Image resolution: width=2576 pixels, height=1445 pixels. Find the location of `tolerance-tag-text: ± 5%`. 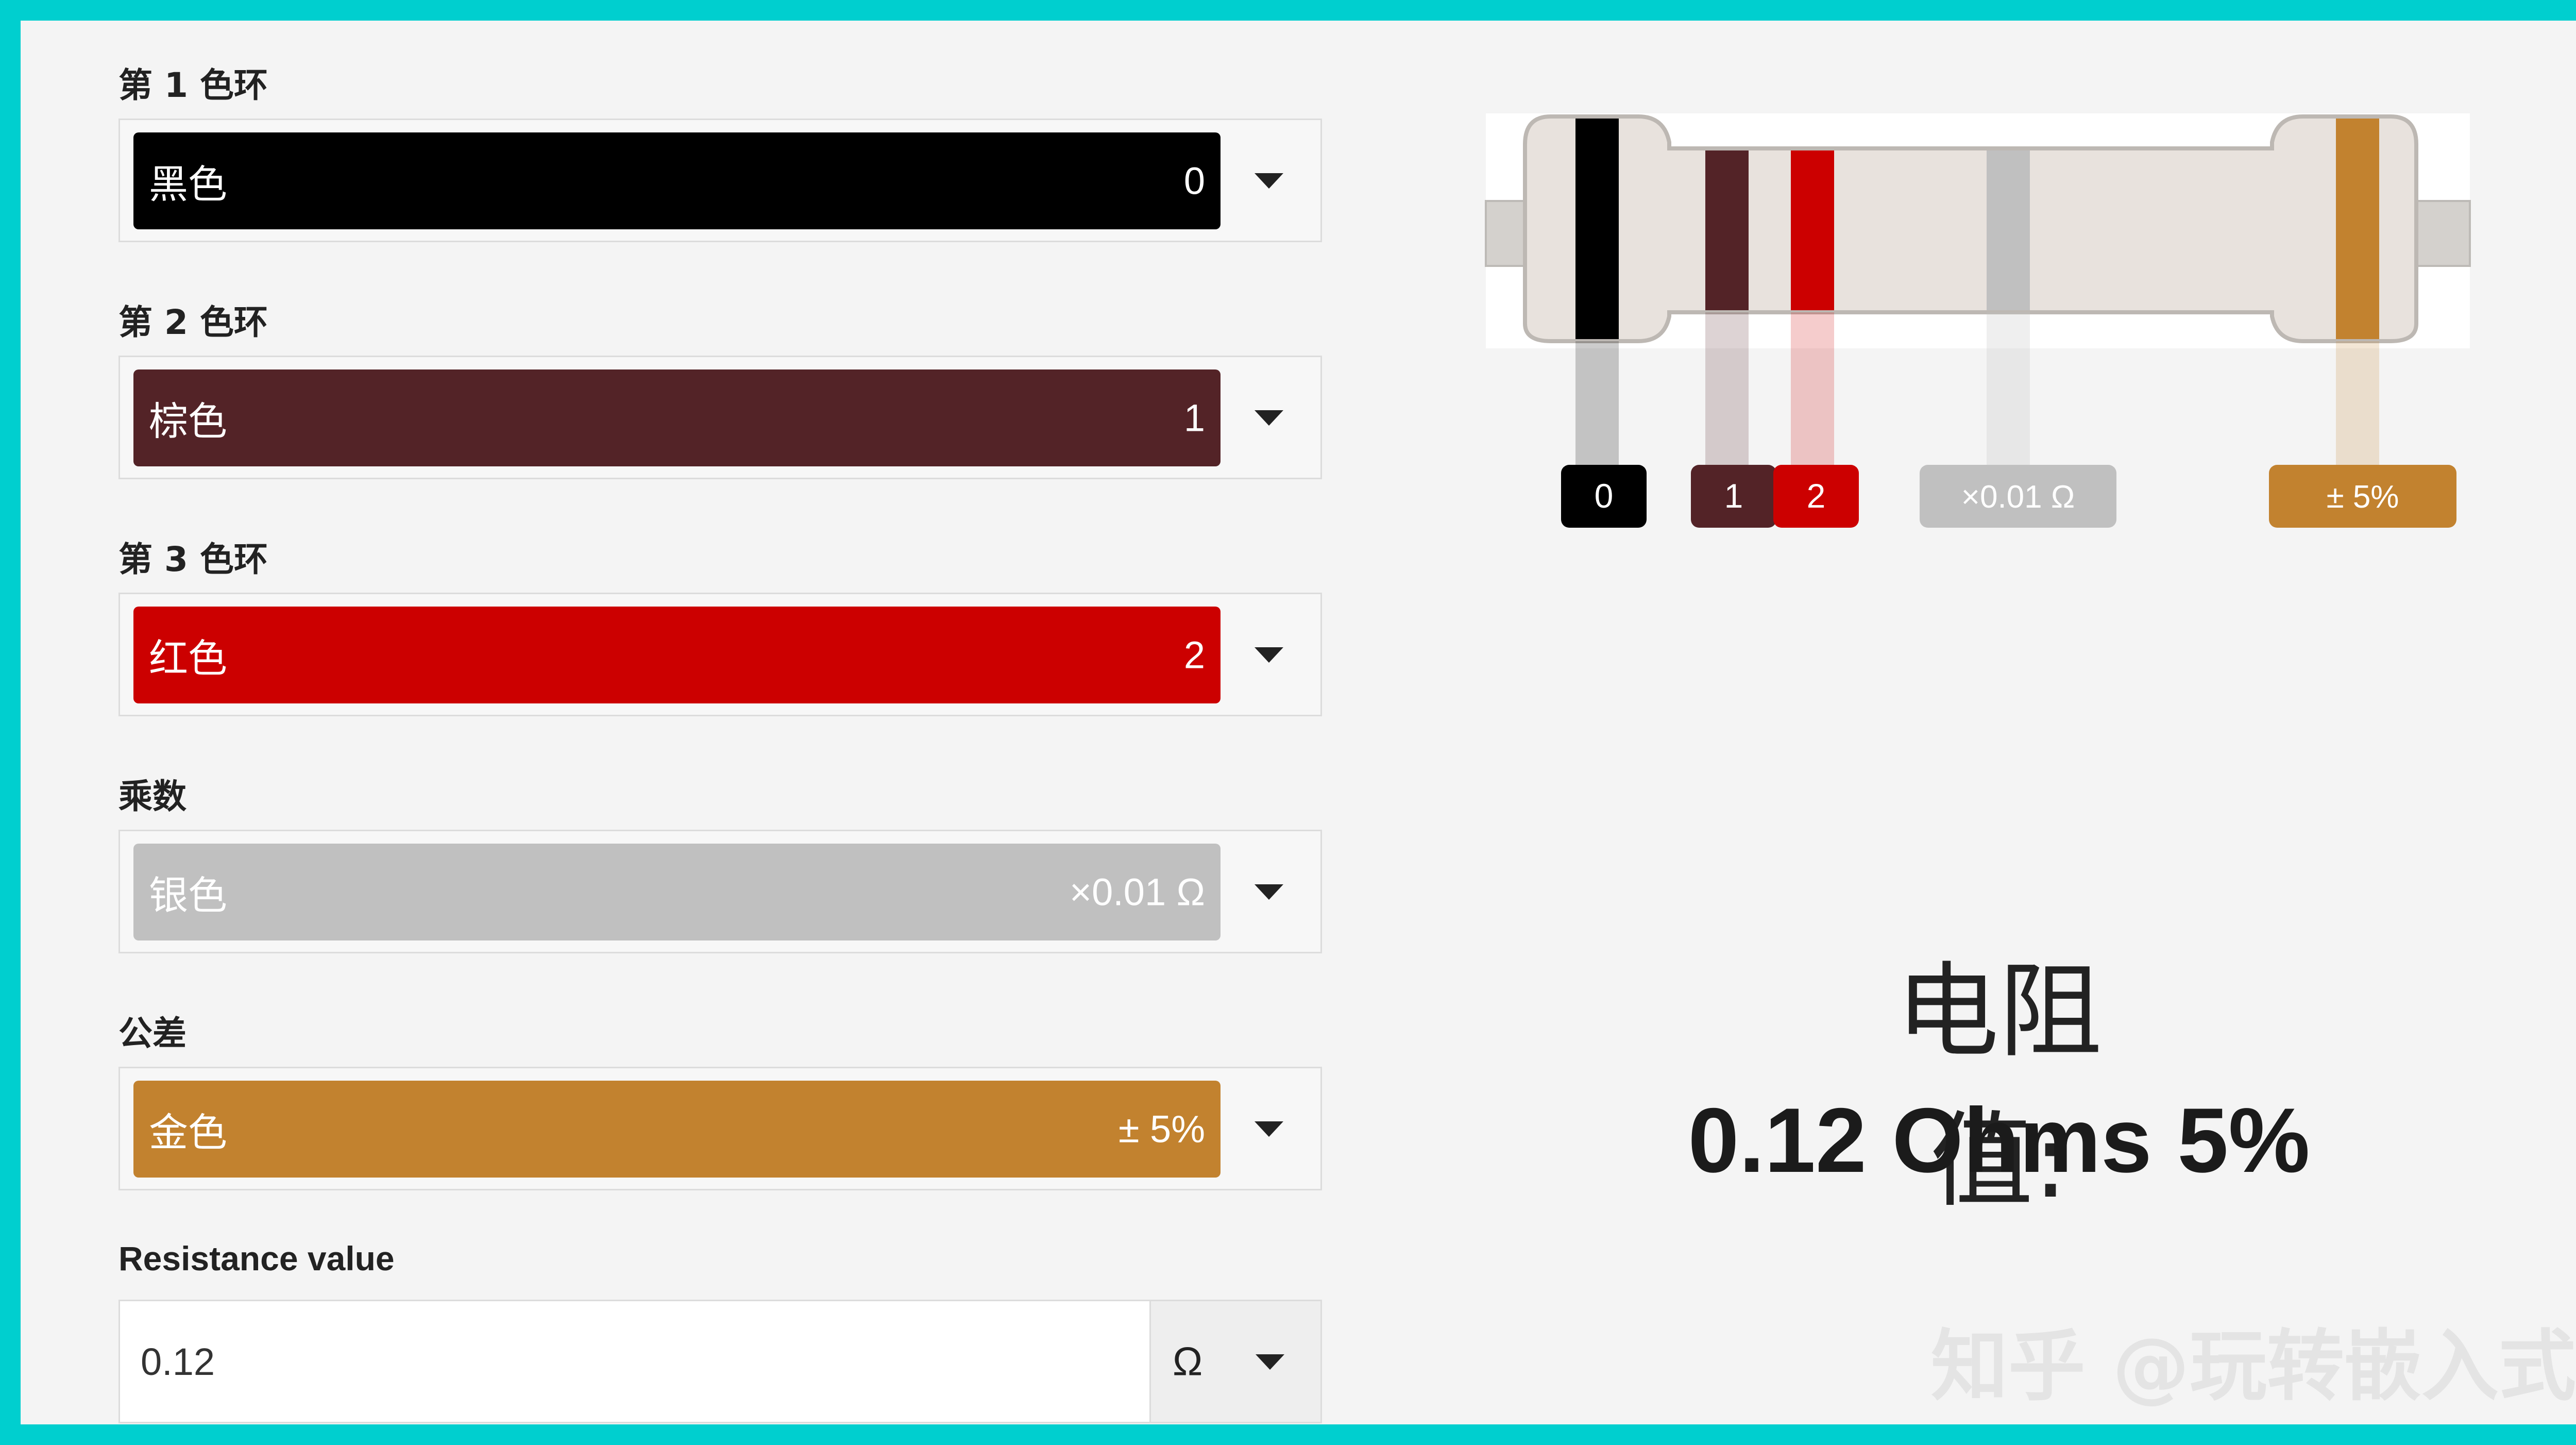

tolerance-tag-text: ± 5% is located at coordinates (2363, 497).